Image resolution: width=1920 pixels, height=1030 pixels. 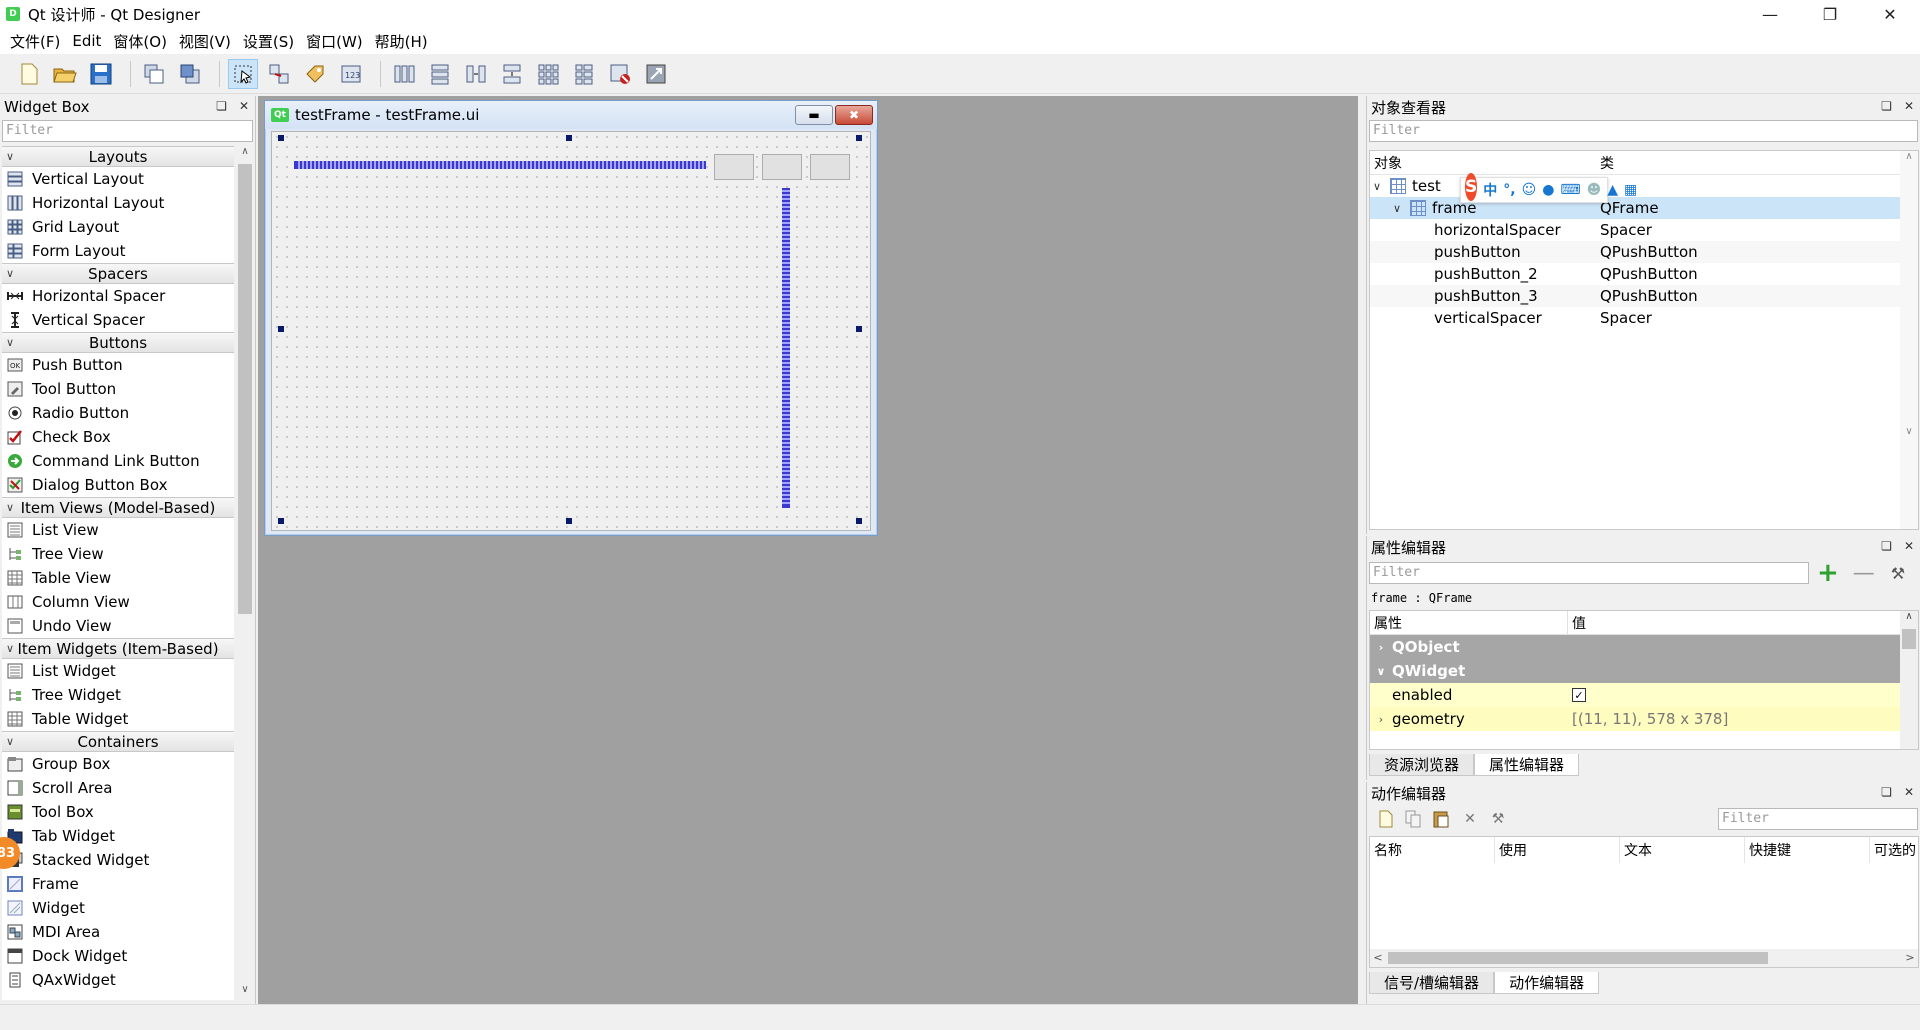 What do you see at coordinates (118, 203) in the screenshot?
I see `widget-item-horizontal-layout: Horizontal Layout` at bounding box center [118, 203].